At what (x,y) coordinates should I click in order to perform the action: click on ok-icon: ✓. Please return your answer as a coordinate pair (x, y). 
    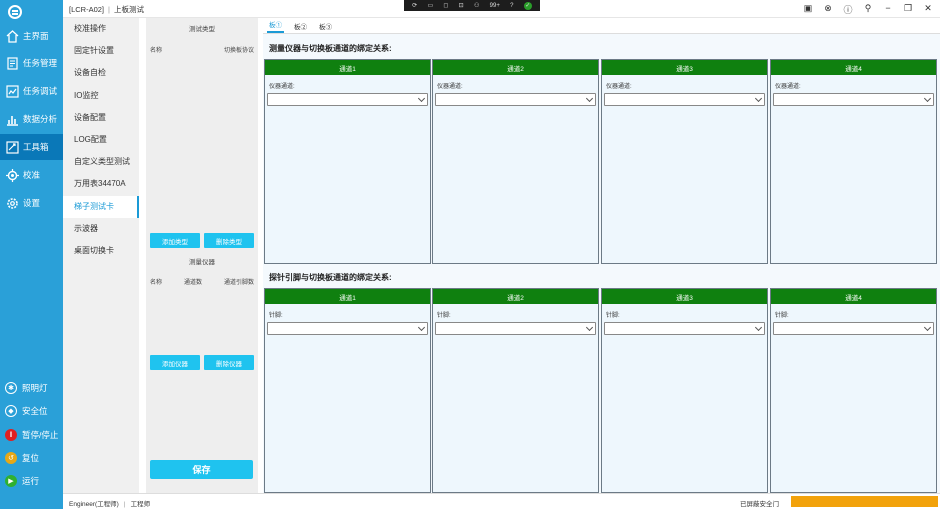
    Looking at the image, I should click on (527, 5).